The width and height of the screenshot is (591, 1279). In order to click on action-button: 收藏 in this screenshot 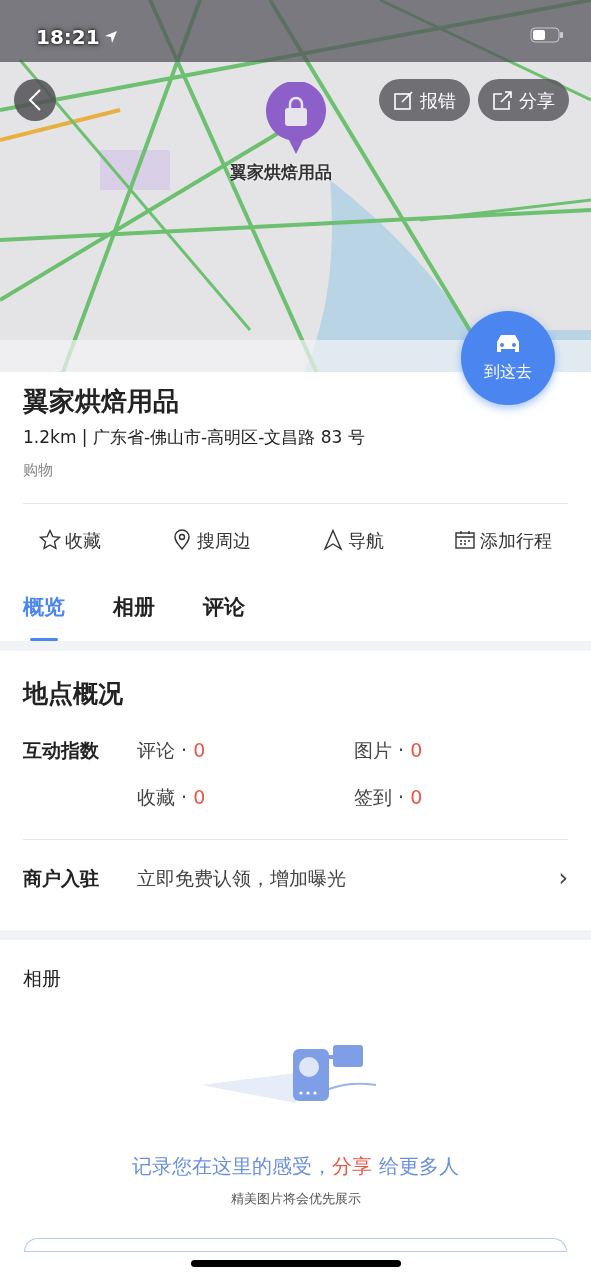, I will do `click(70, 540)`.